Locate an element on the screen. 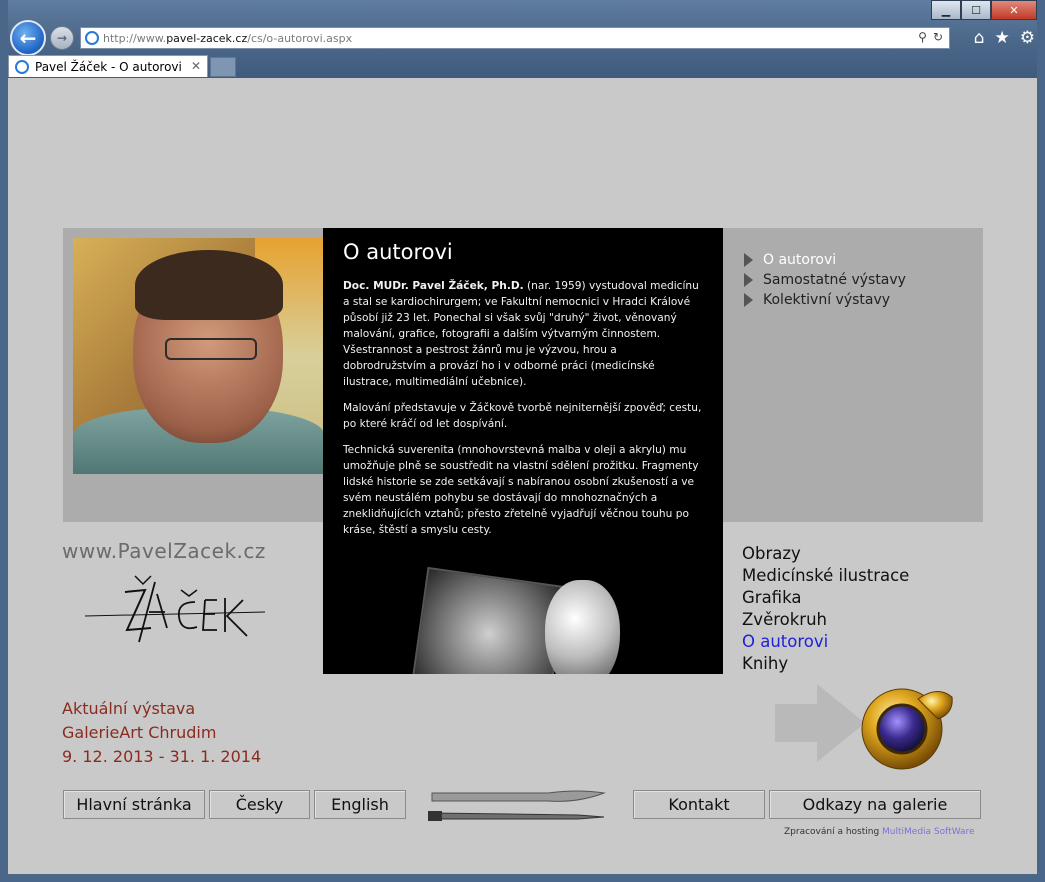  browser-toolbar: ⌂ ★ ⚙ is located at coordinates (1004, 38).